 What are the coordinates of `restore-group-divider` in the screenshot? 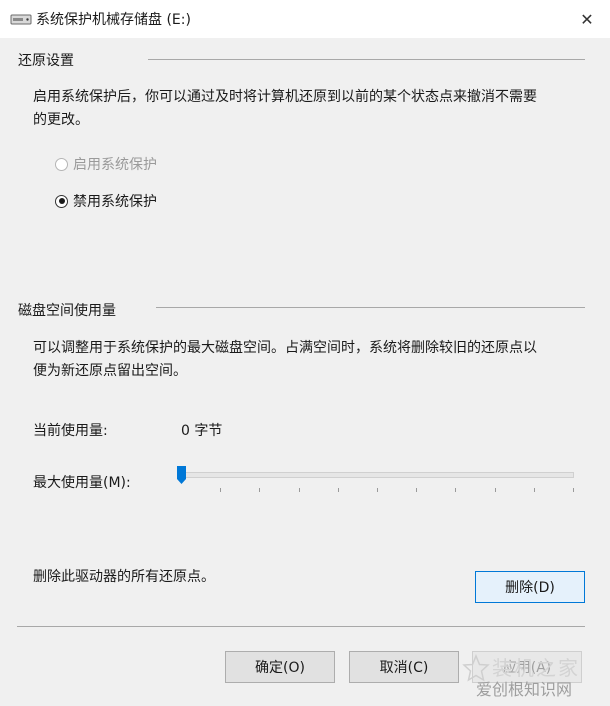 It's located at (366, 59).